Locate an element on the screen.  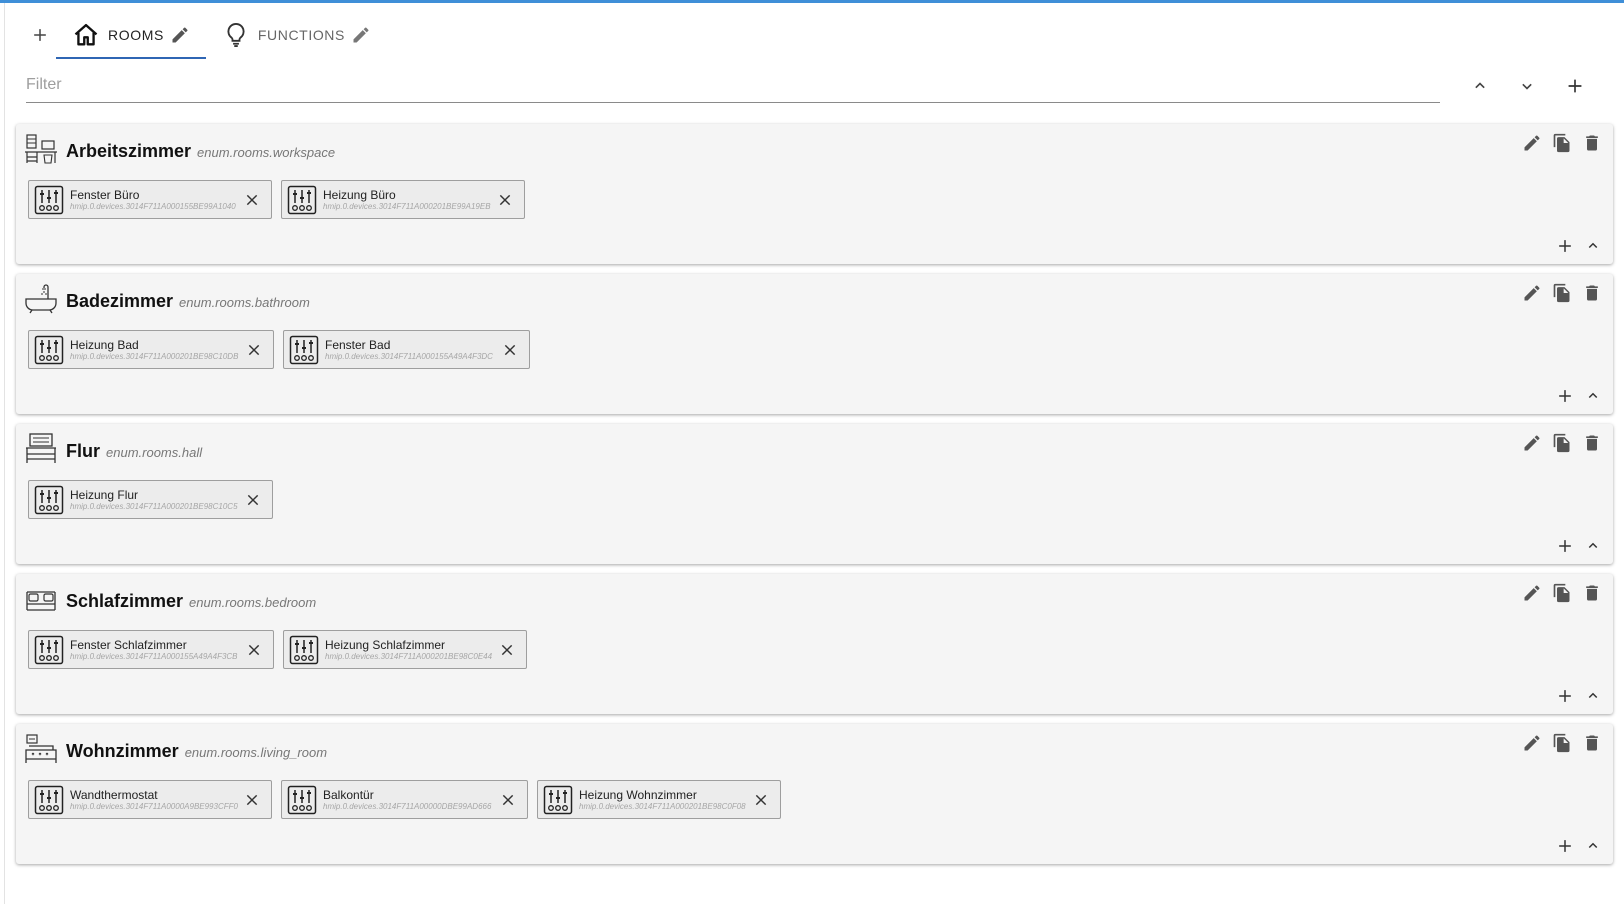
hall-icon is located at coordinates (41, 448).